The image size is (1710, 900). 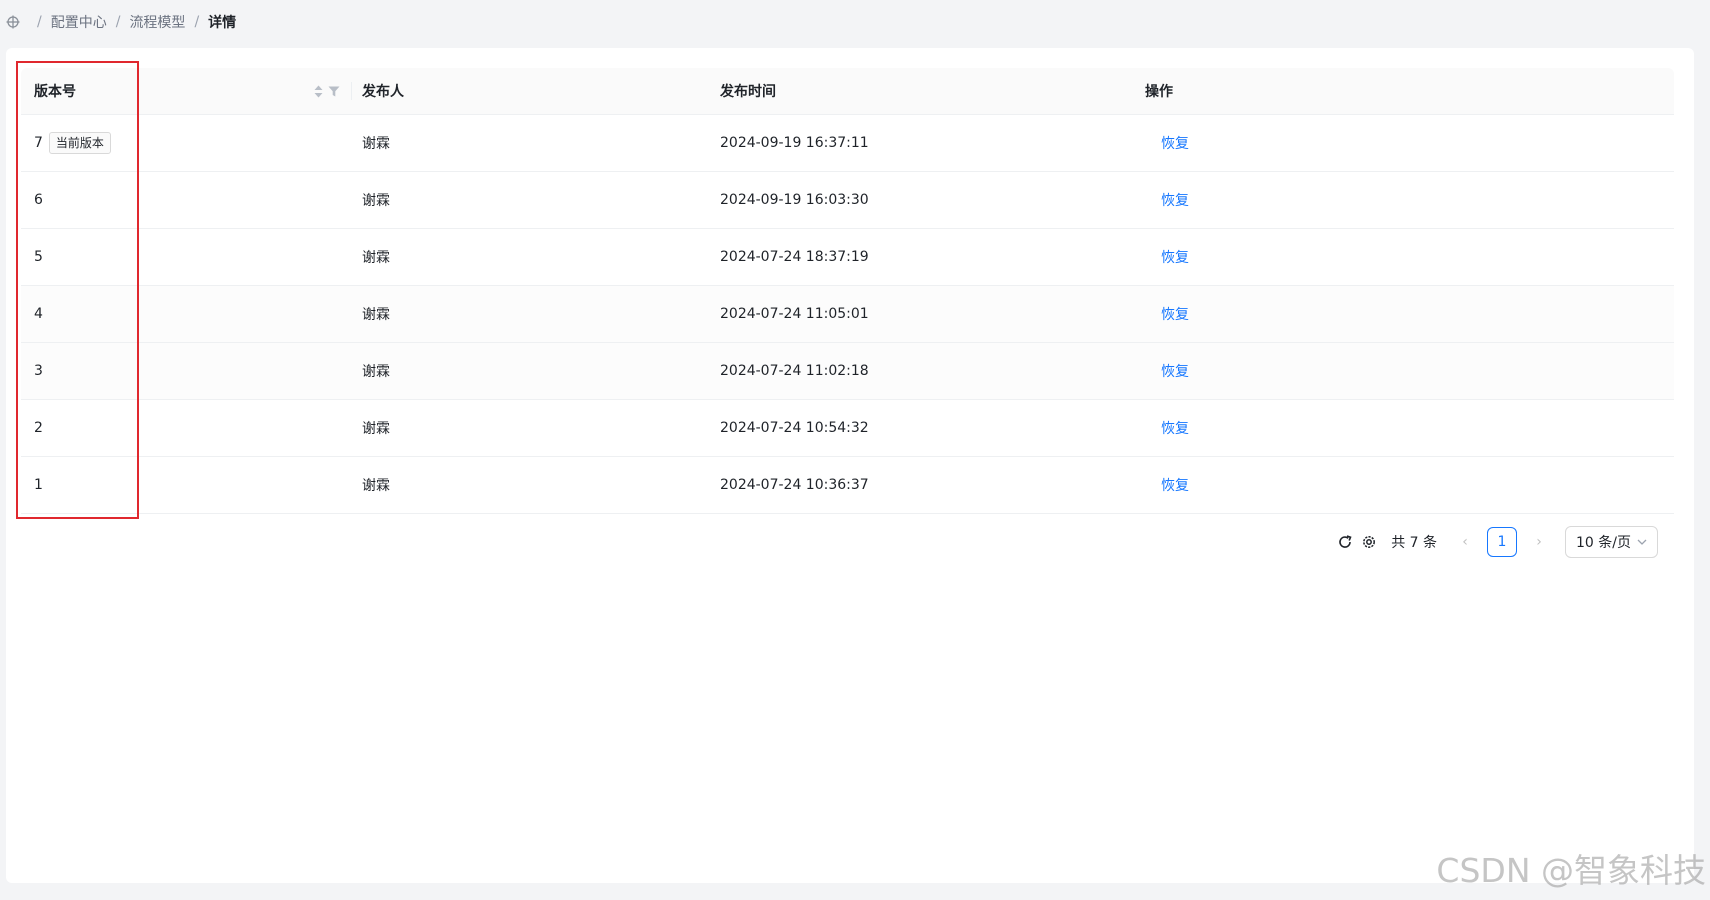 I want to click on table-row: 7 当前版本 谢霖 2024-09-19 16:37:11 恢复, so click(x=847, y=143).